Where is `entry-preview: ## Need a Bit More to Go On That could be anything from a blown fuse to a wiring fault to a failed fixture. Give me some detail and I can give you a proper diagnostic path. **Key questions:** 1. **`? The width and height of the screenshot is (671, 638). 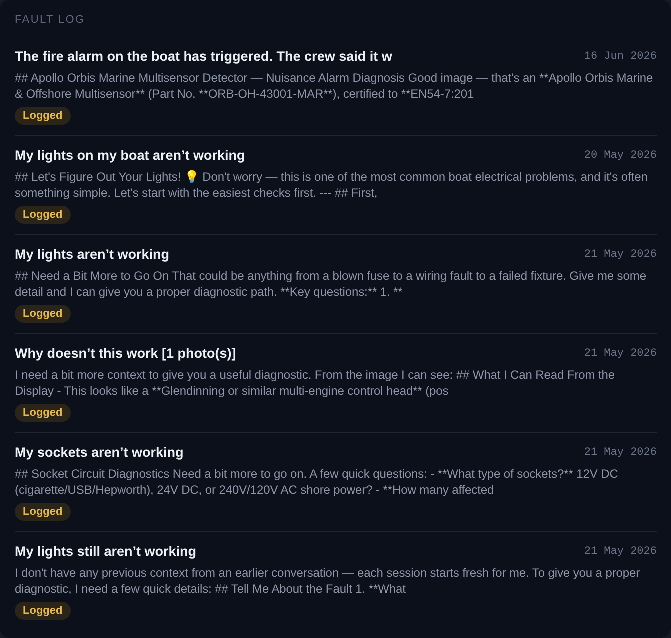 entry-preview: ## Need a Bit More to Go On That could be anything from a blown fuse to a wiring fault to a failed fixture. Give me some detail and I can give you a proper diagnostic path. **Key questions:** 1. ** is located at coordinates (331, 284).